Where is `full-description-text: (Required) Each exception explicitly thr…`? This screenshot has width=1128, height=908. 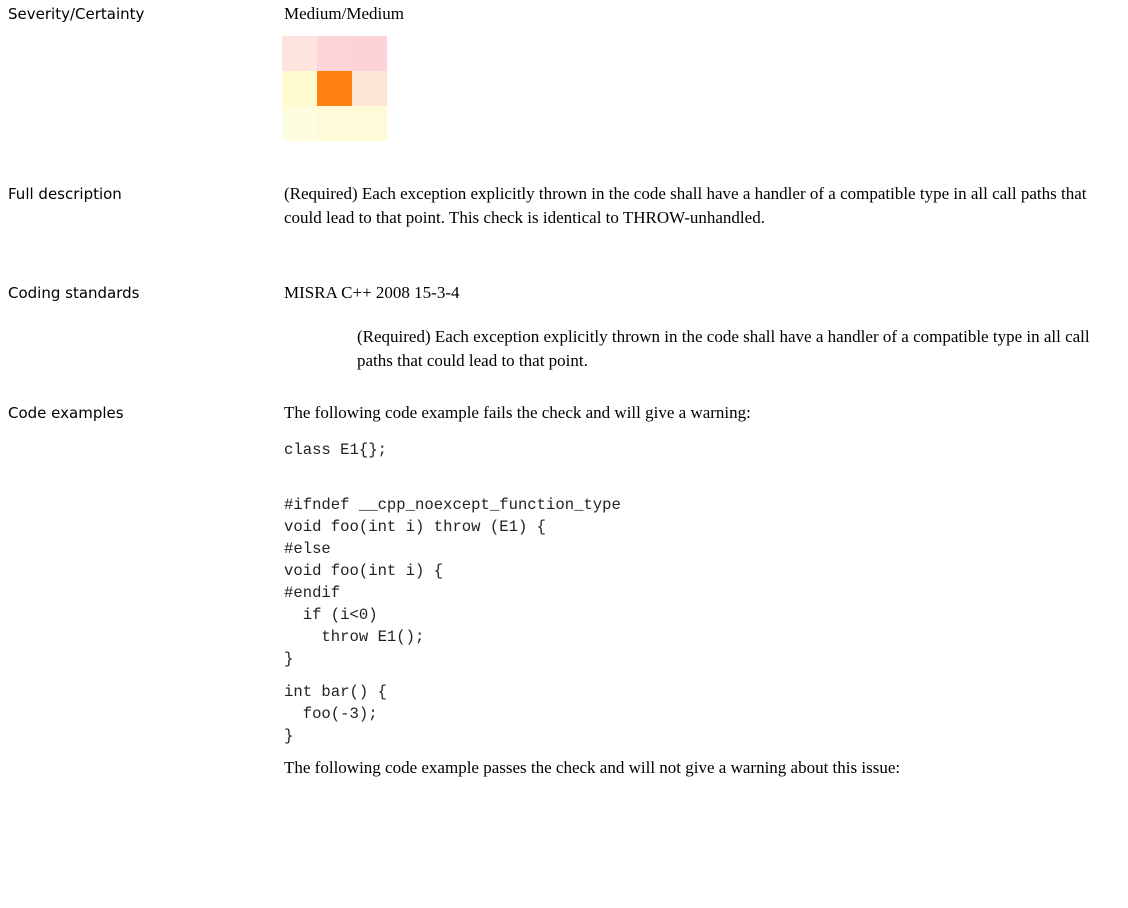 full-description-text: (Required) Each exception explicitly thr… is located at coordinates (685, 205).